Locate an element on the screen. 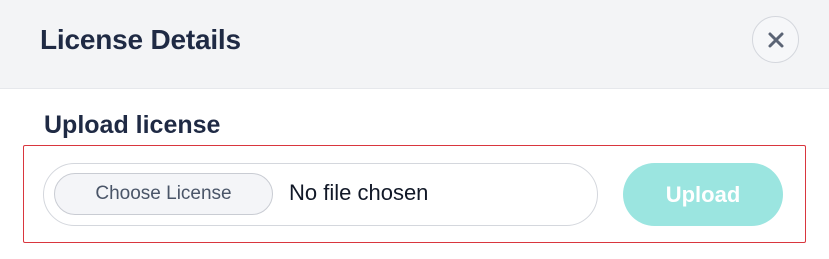 This screenshot has height=259, width=829. upload-button: Upload is located at coordinates (703, 194).